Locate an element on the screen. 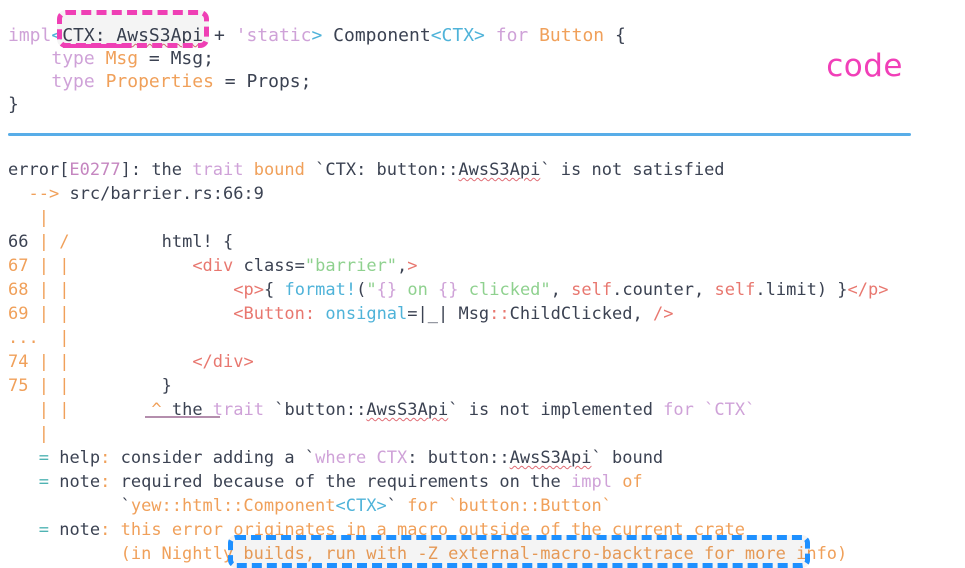 Image resolution: width=965 pixels, height=568 pixels. code-token: <CTX> is located at coordinates (457, 35).